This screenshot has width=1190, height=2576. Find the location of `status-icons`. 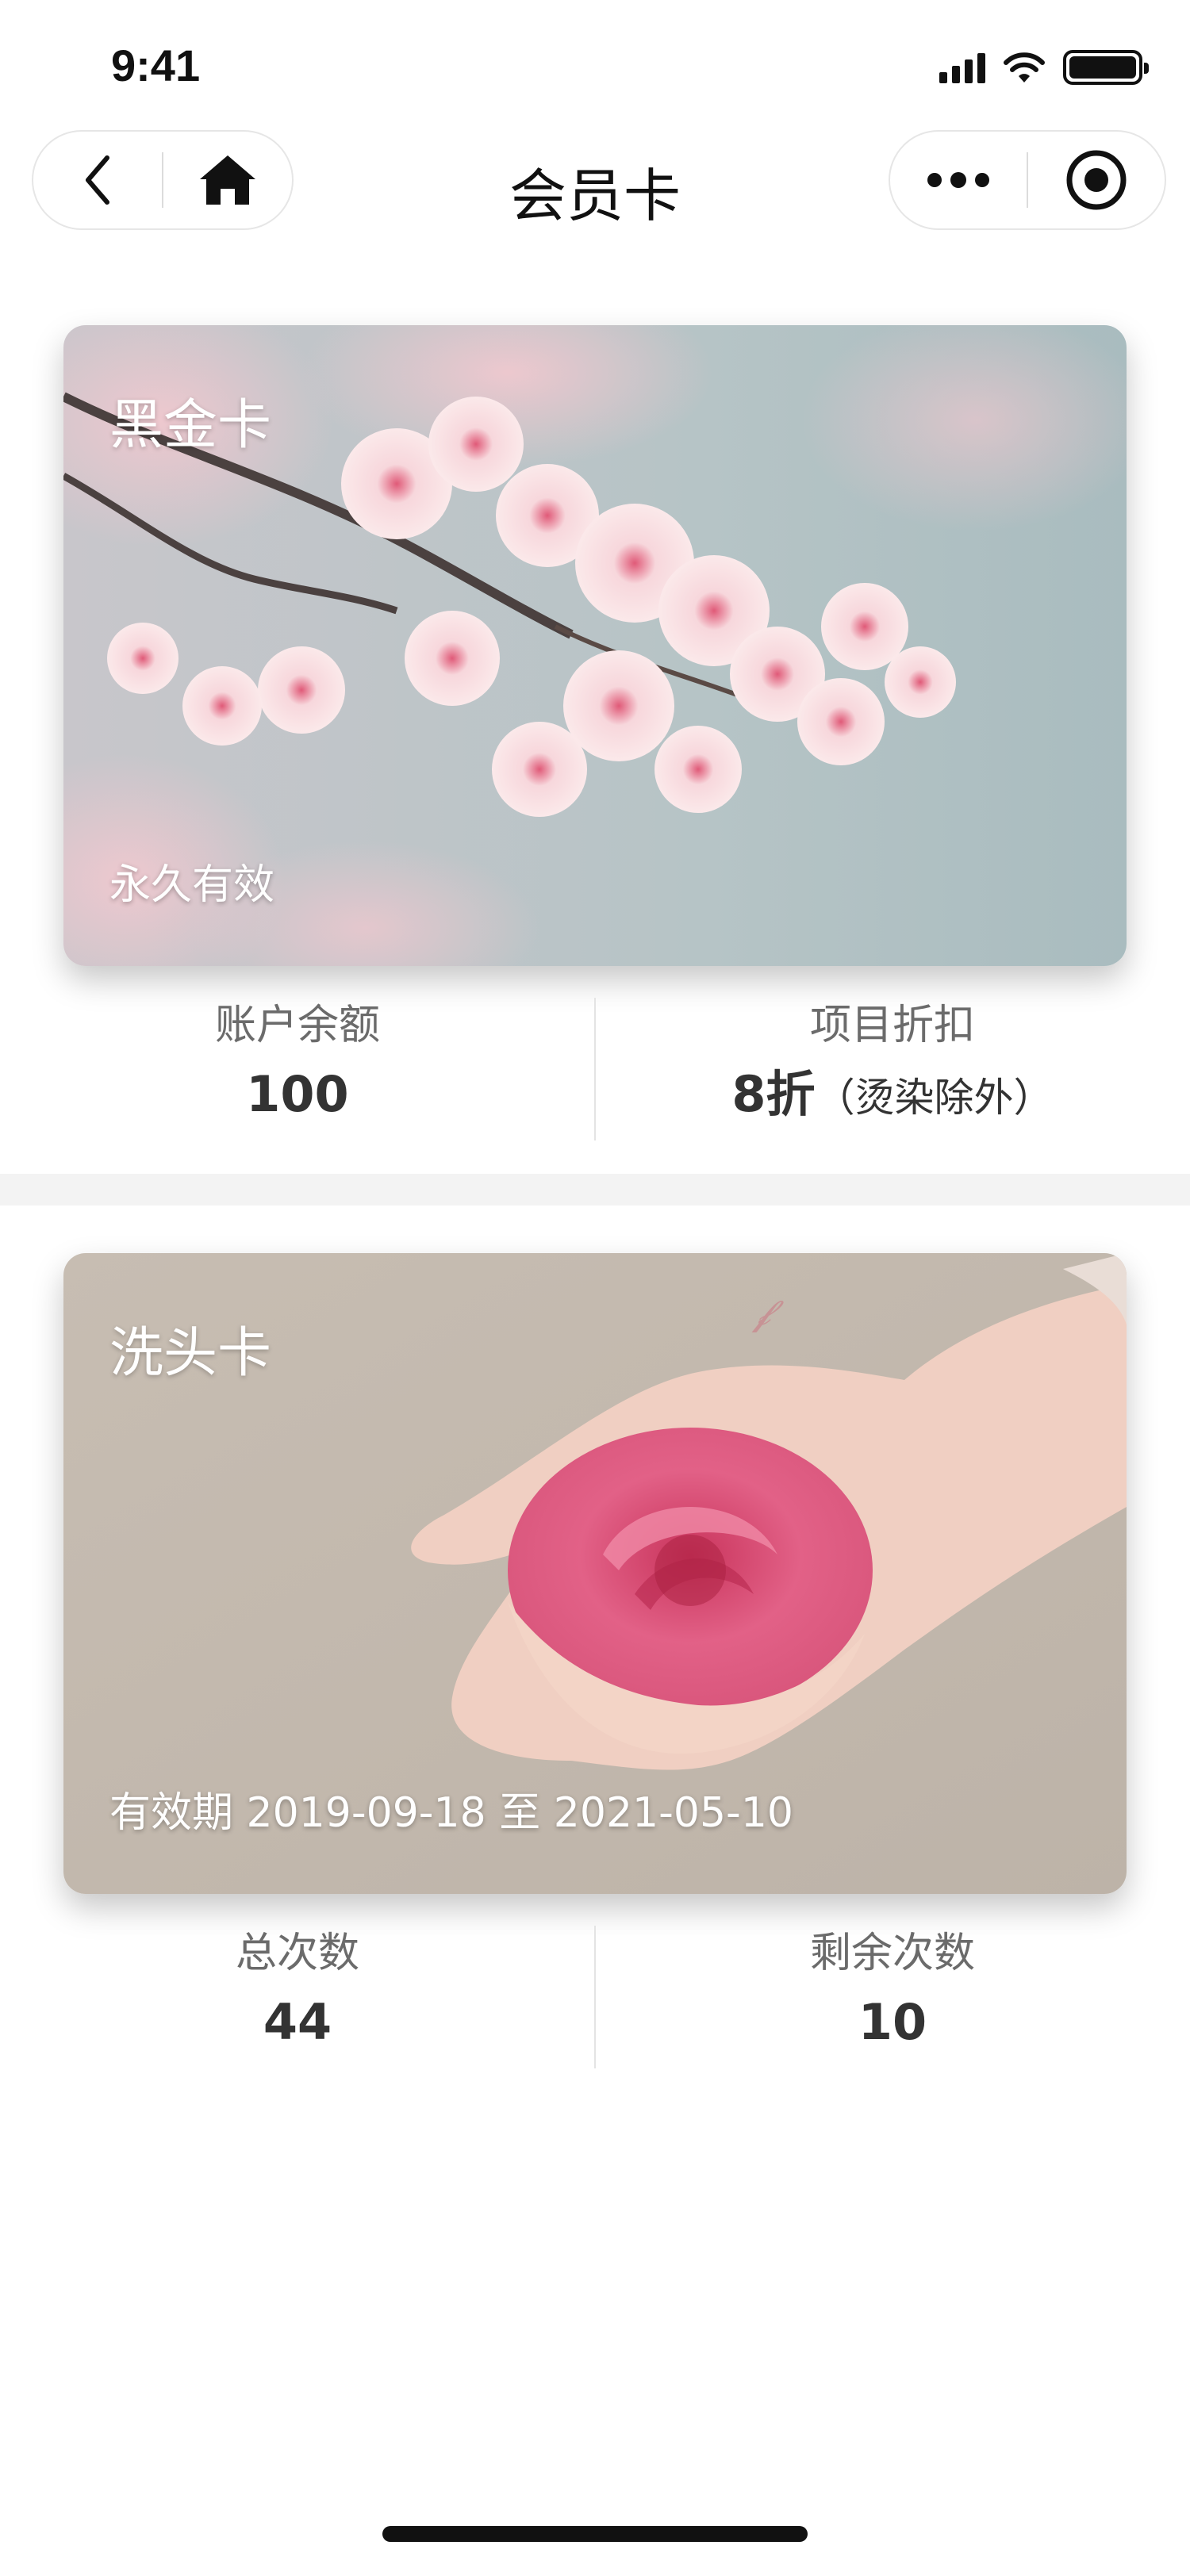

status-icons is located at coordinates (1044, 68).